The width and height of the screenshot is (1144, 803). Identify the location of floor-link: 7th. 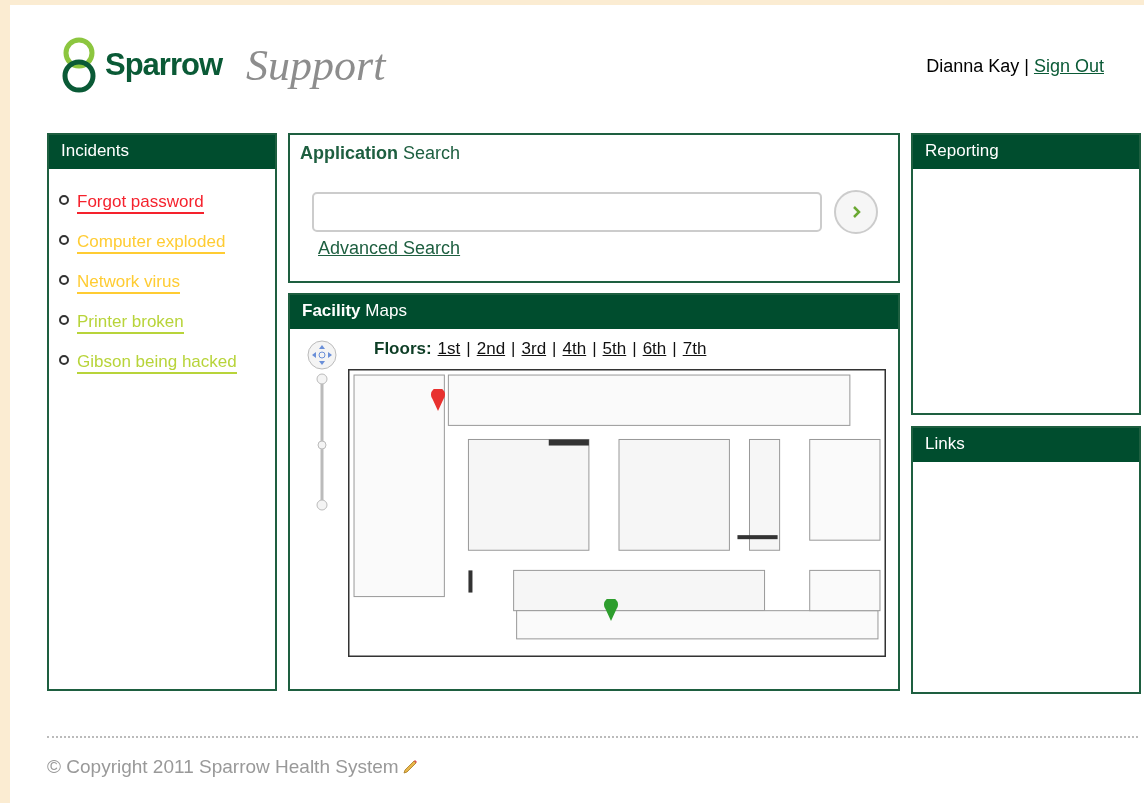
(694, 349).